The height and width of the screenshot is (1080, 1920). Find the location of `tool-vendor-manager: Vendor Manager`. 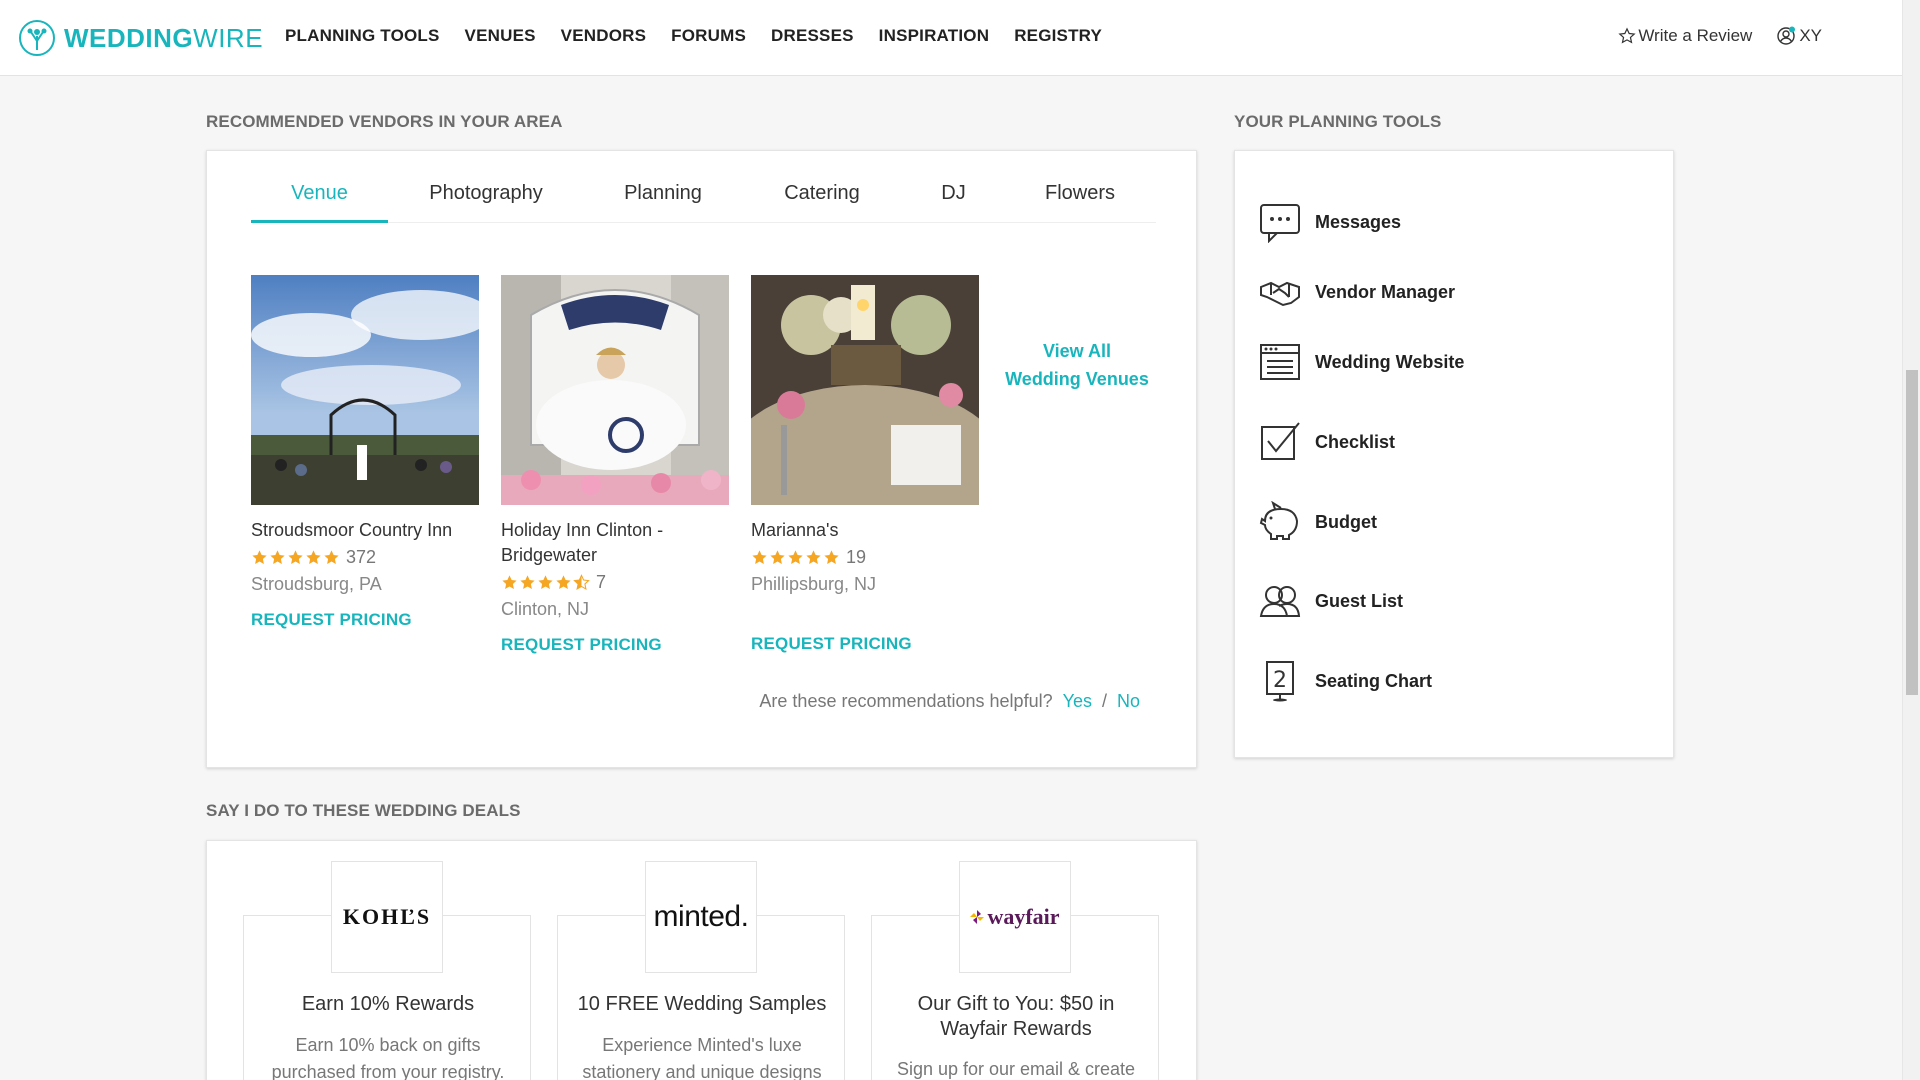

tool-vendor-manager: Vendor Manager is located at coordinates (1409, 292).